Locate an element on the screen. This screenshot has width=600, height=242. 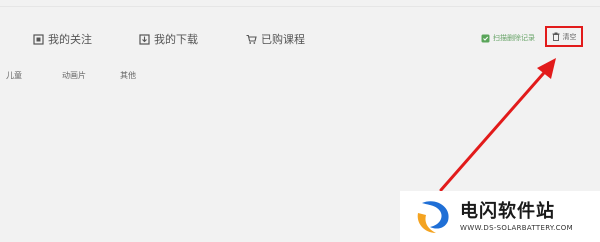
site-logo-icon is located at coordinates (433, 216).